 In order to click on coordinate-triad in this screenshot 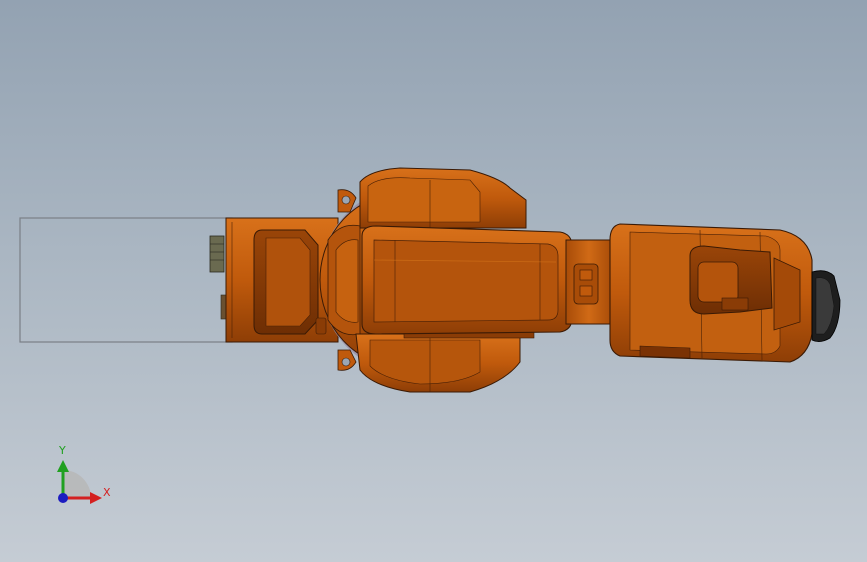, I will do `click(79, 482)`.